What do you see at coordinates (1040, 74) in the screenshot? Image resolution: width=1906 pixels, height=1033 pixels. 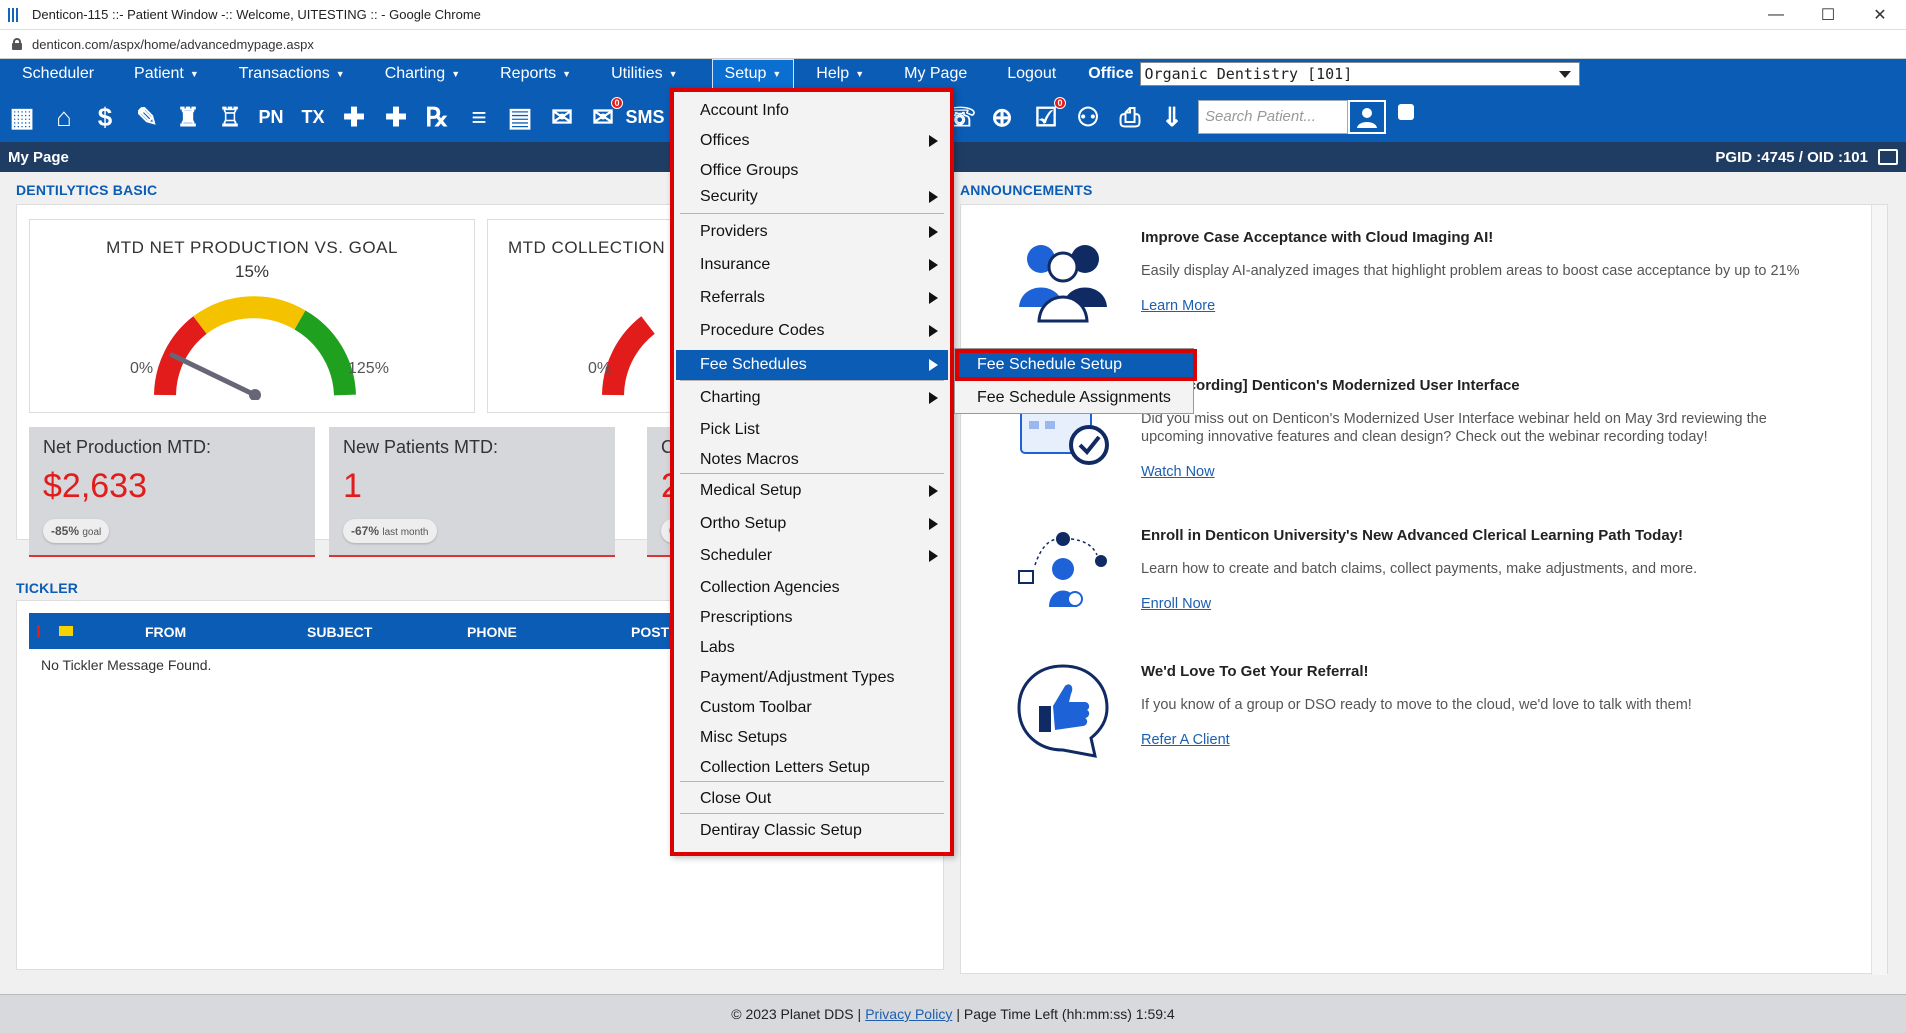 I see `menu-logout: Logout` at bounding box center [1040, 74].